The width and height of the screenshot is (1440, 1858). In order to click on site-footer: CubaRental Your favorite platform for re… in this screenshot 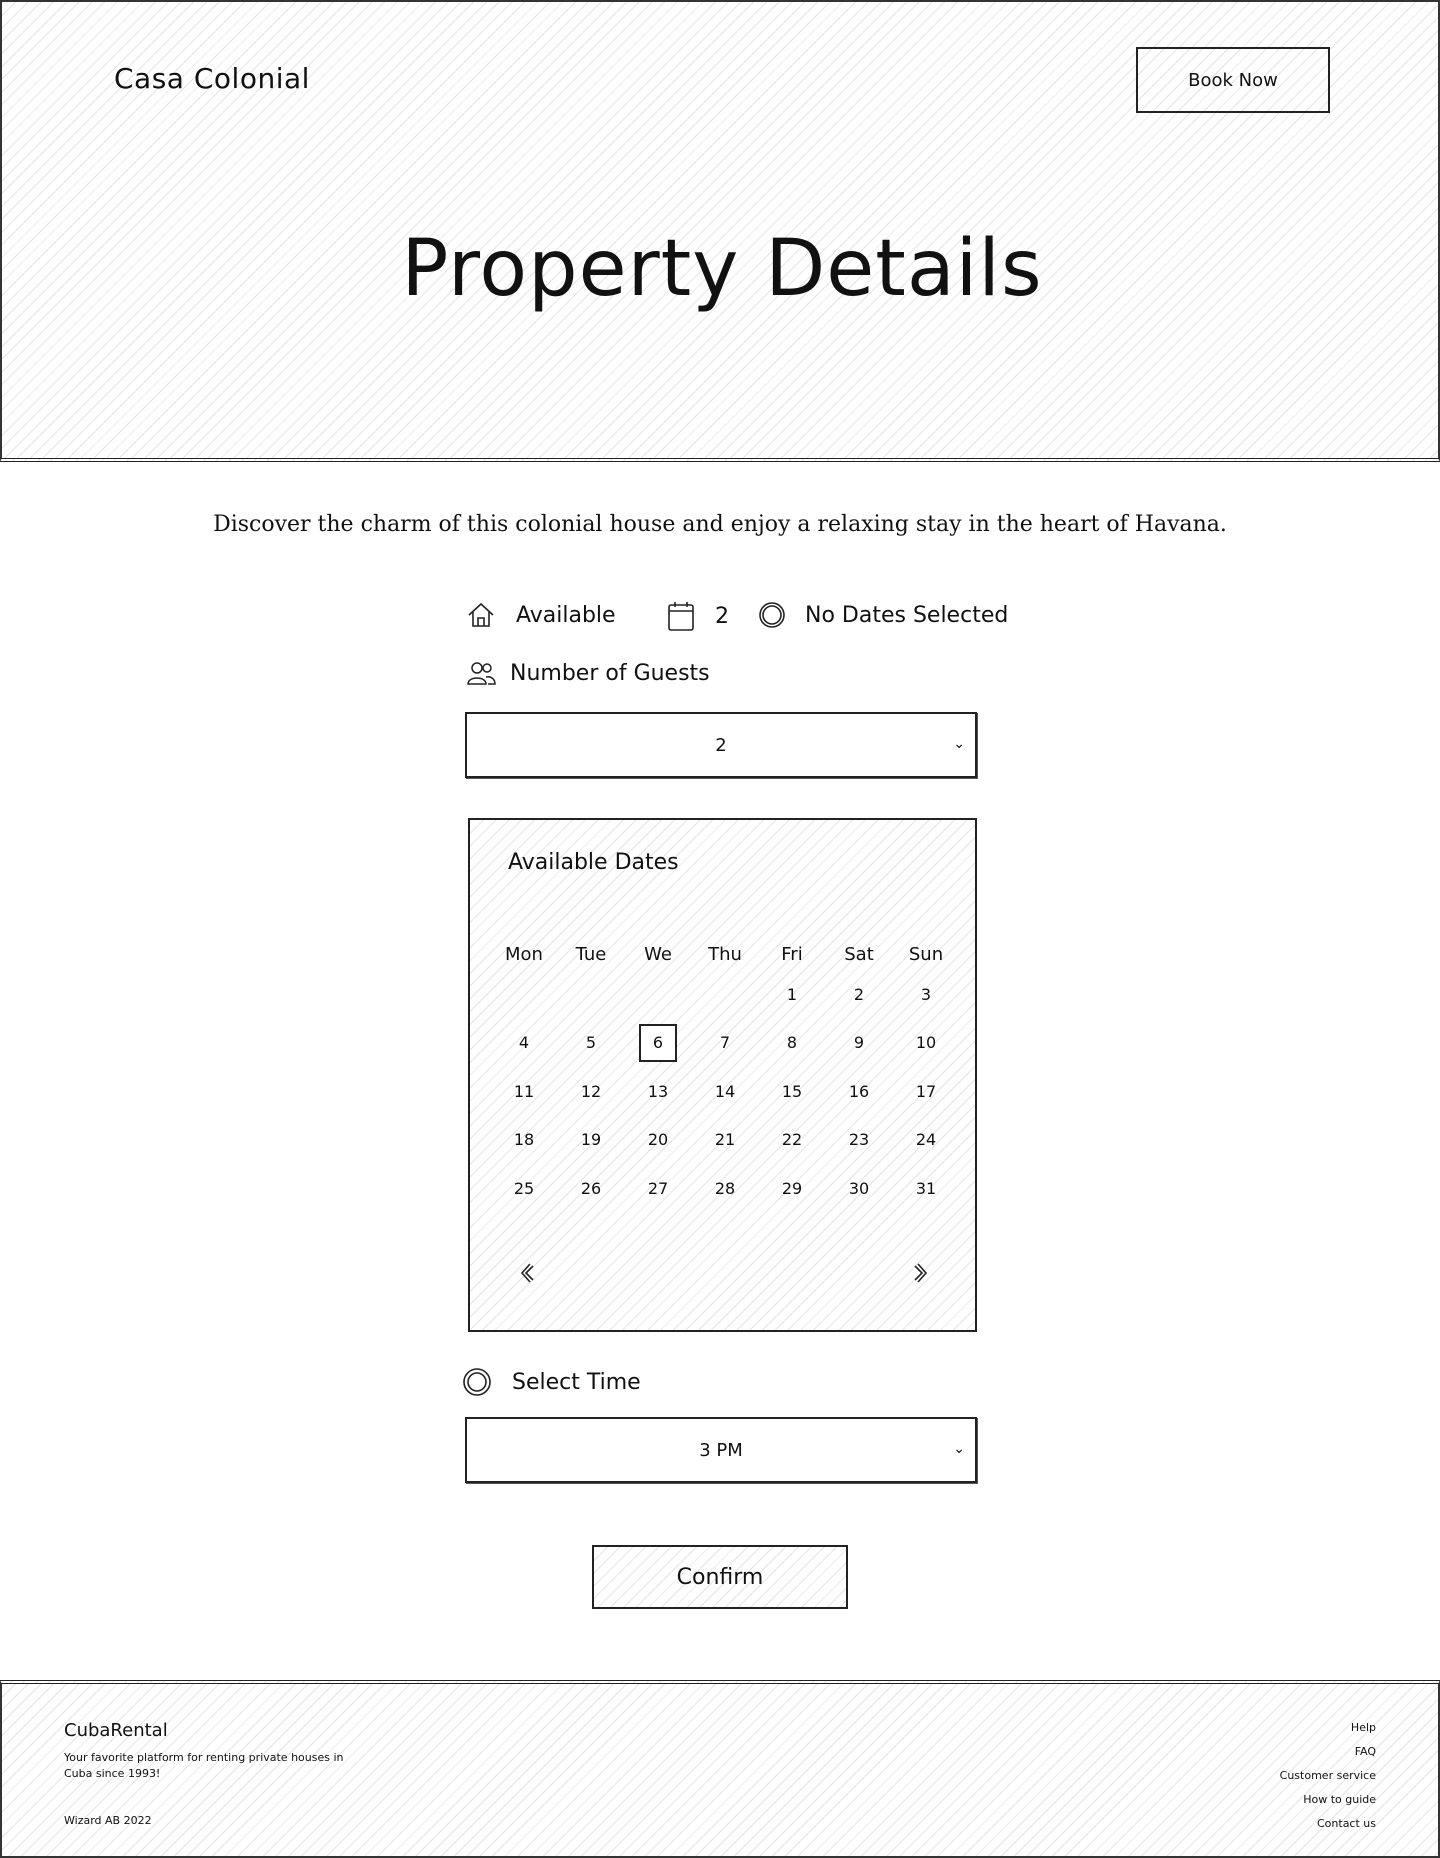, I will do `click(720, 1769)`.